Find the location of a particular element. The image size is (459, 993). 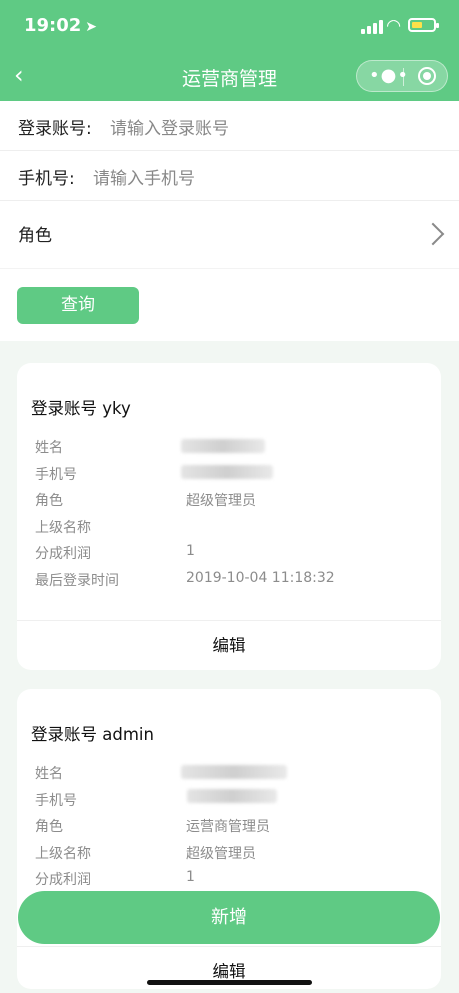

field-value-parent: 超级管理员 is located at coordinates (221, 854).